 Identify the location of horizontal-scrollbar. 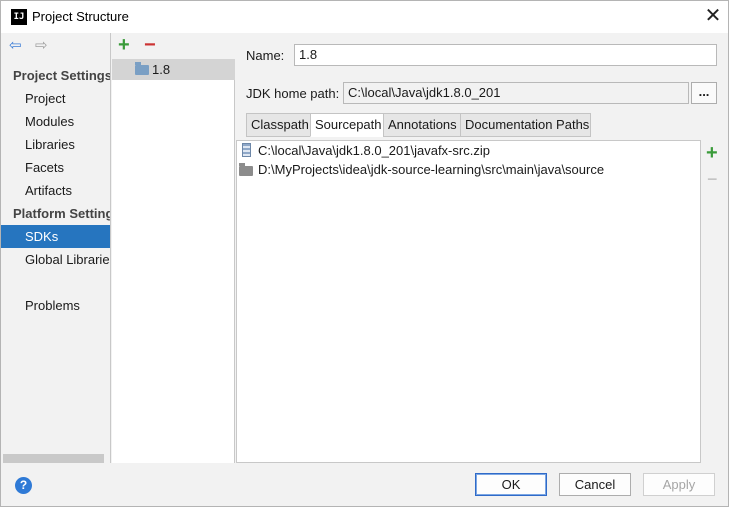
(53, 458).